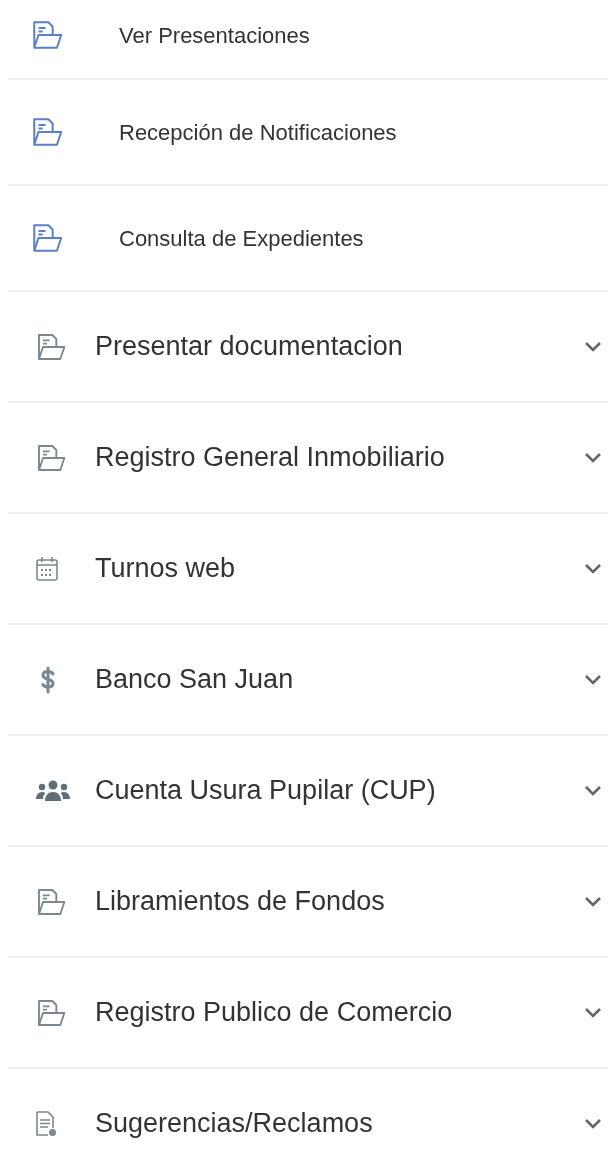  What do you see at coordinates (234, 1124) in the screenshot?
I see `section-label: Sugerencias/Reclamos` at bounding box center [234, 1124].